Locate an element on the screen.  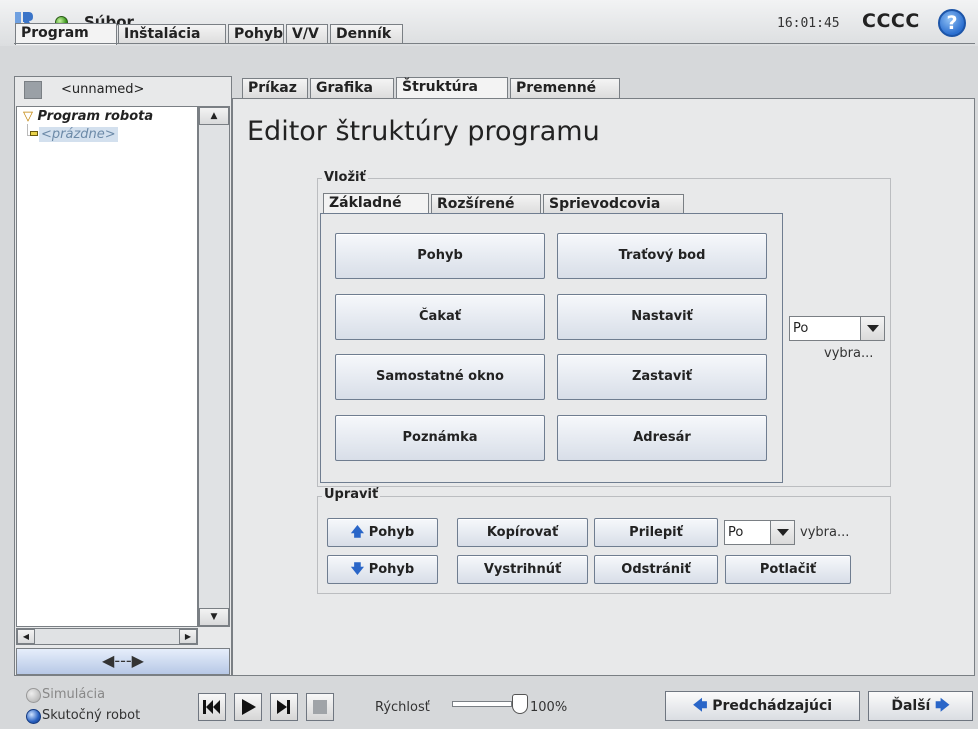
rewind-icon is located at coordinates (211, 707).